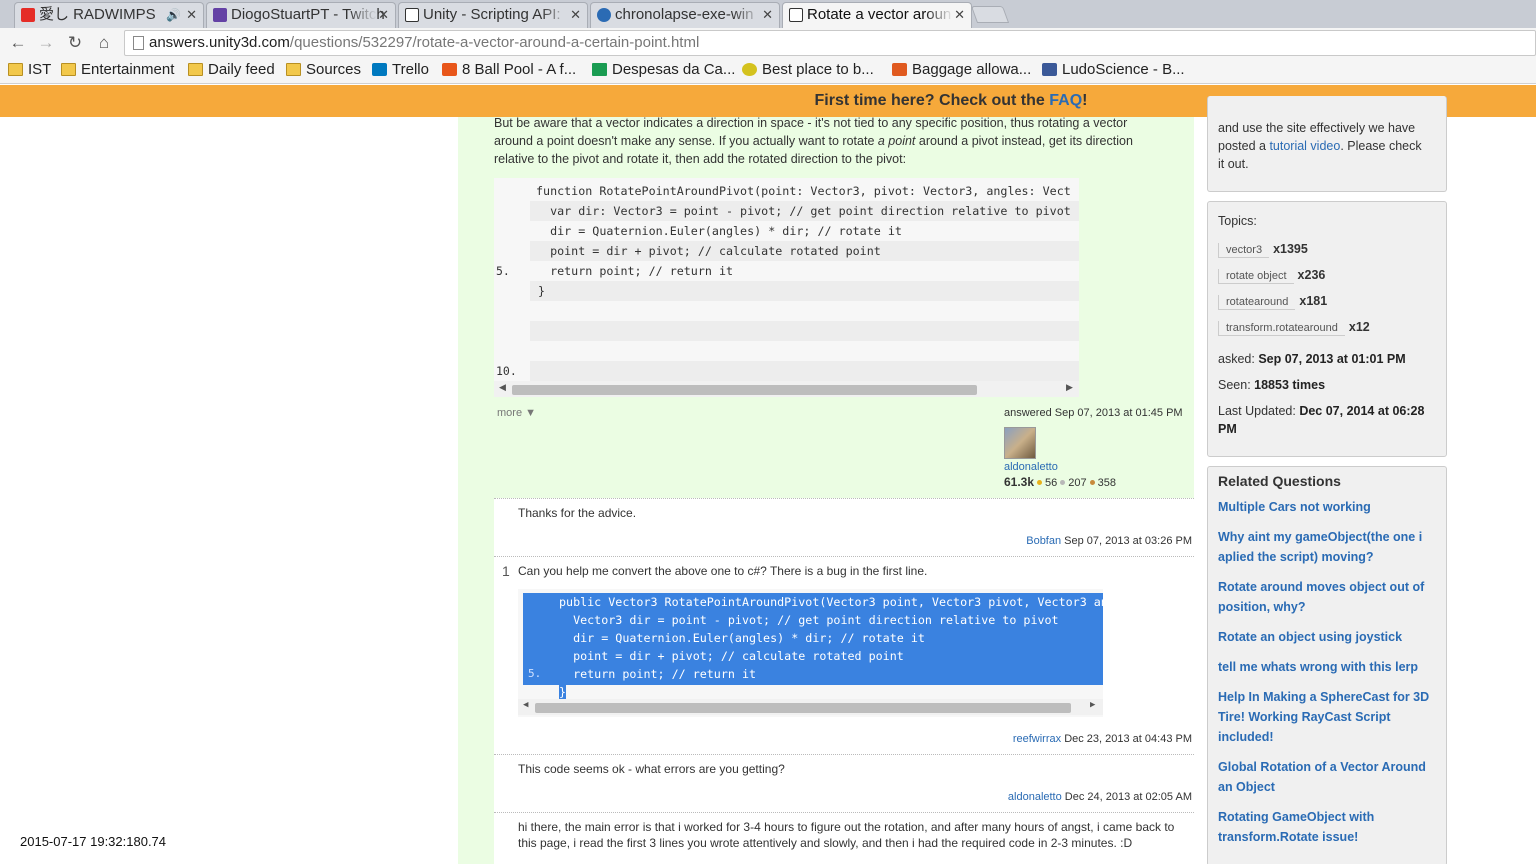 The width and height of the screenshot is (1536, 864). I want to click on forward-arrow-icon: →, so click(46, 43).